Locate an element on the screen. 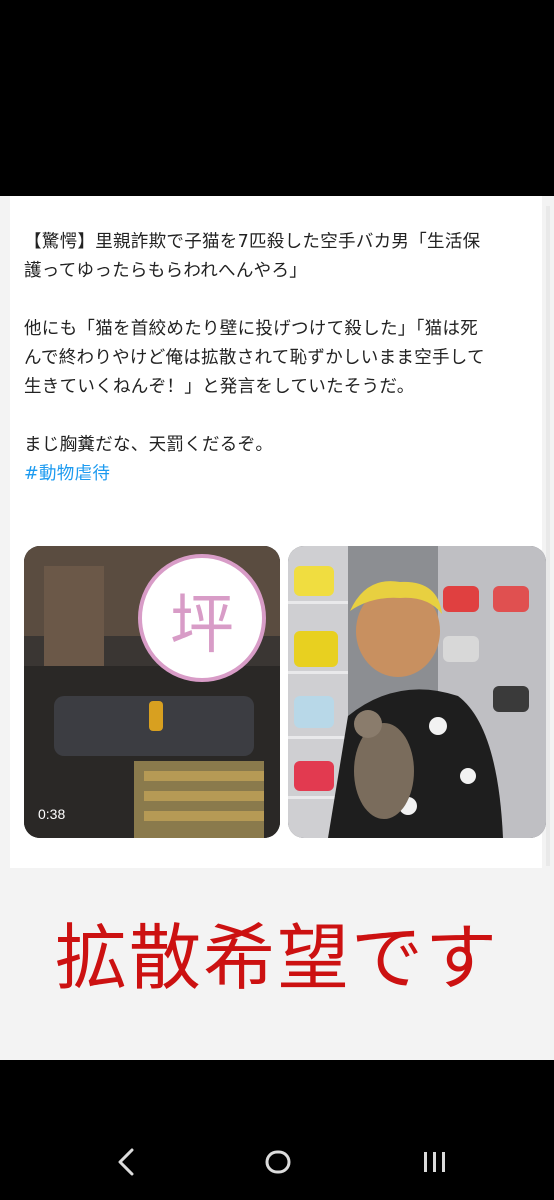 The width and height of the screenshot is (554, 1200). chevron-left-icon is located at coordinates (126, 1162).